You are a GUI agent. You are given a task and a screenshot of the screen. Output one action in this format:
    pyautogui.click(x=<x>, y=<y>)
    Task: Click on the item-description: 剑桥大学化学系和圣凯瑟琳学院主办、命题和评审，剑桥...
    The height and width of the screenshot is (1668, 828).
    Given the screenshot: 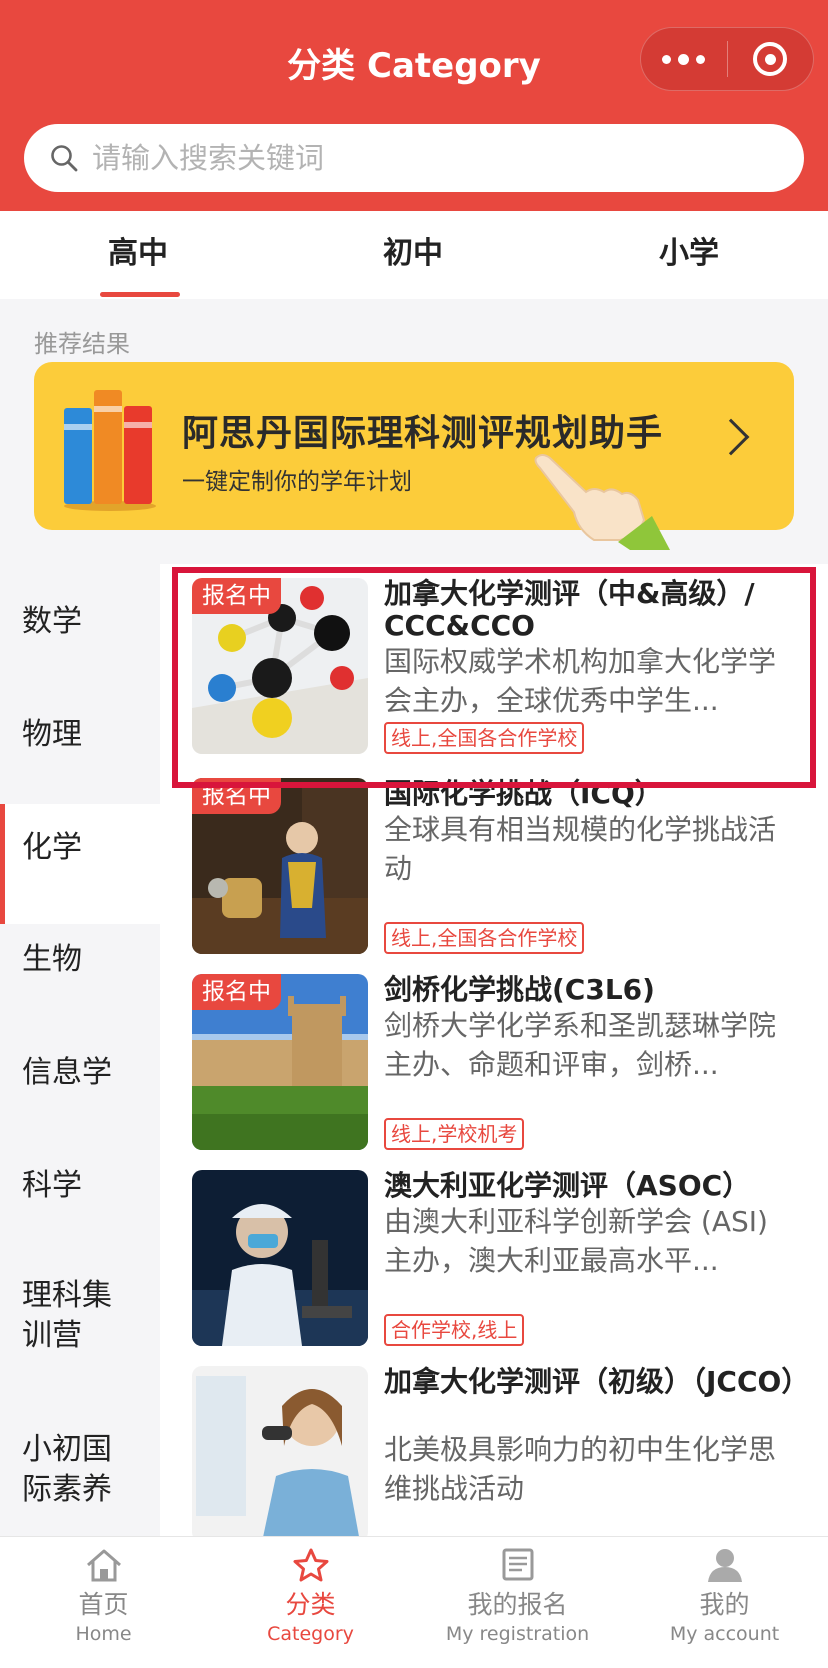 What is the action you would take?
    pyautogui.click(x=580, y=1045)
    